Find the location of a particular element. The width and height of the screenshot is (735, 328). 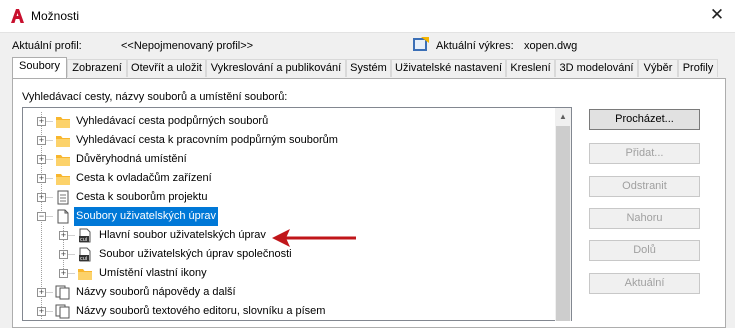

annotation-arrow-icon is located at coordinates (314, 238).